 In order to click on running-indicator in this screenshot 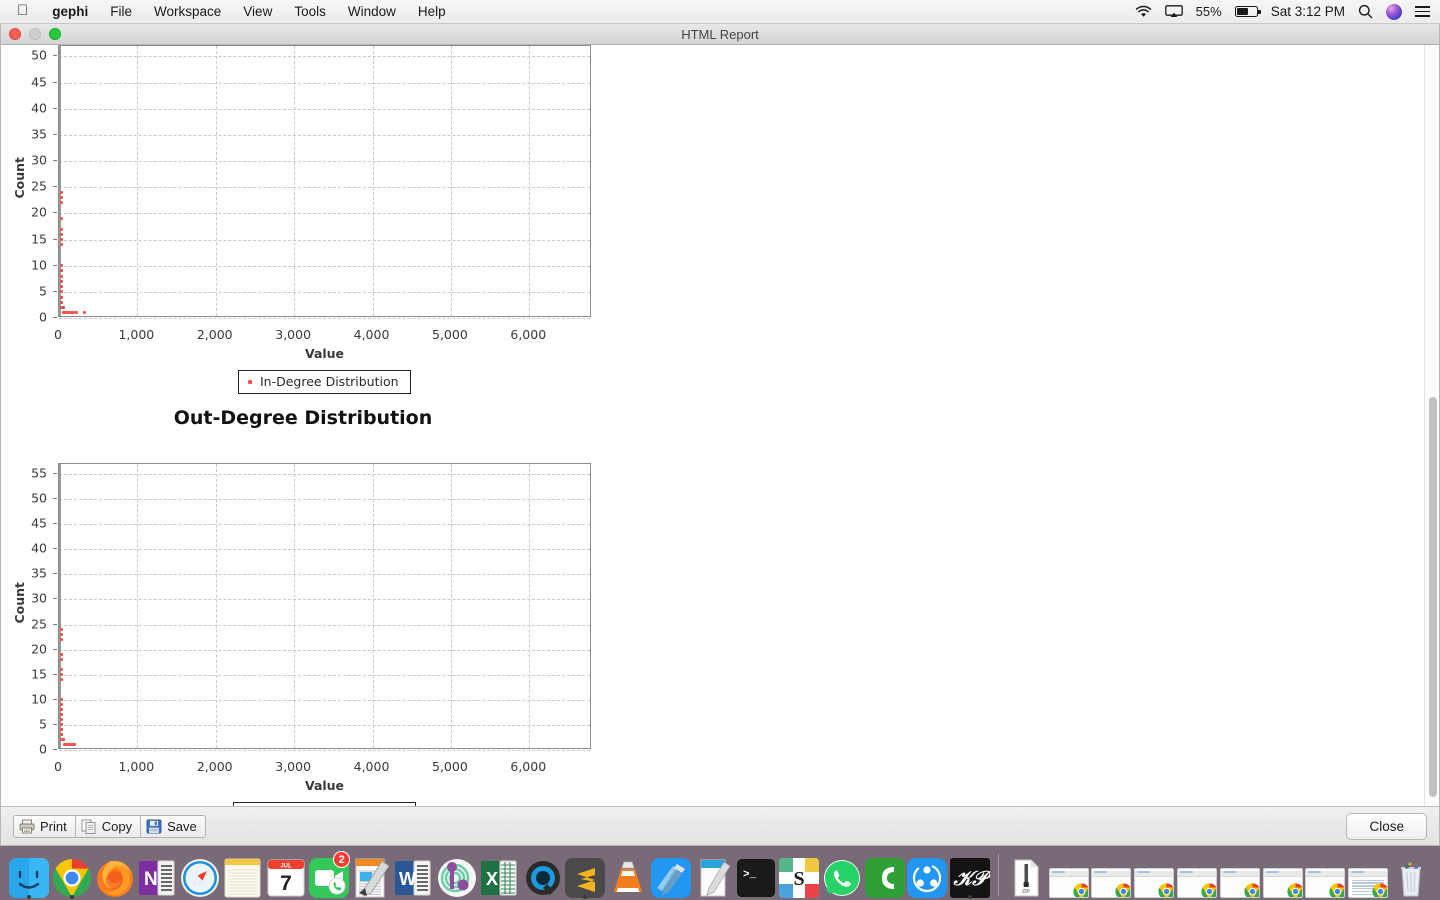, I will do `click(970, 897)`.